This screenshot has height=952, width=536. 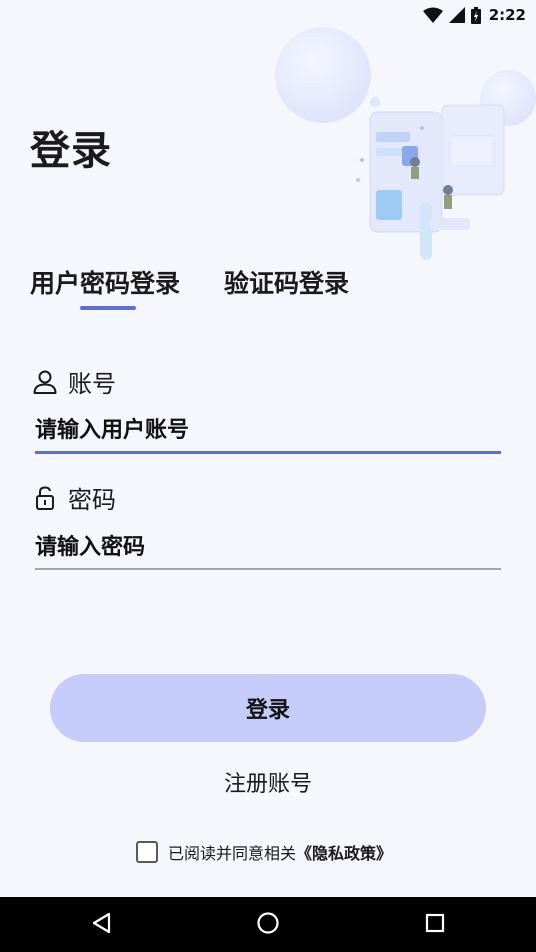 What do you see at coordinates (71, 151) in the screenshot?
I see `page-title: 登录` at bounding box center [71, 151].